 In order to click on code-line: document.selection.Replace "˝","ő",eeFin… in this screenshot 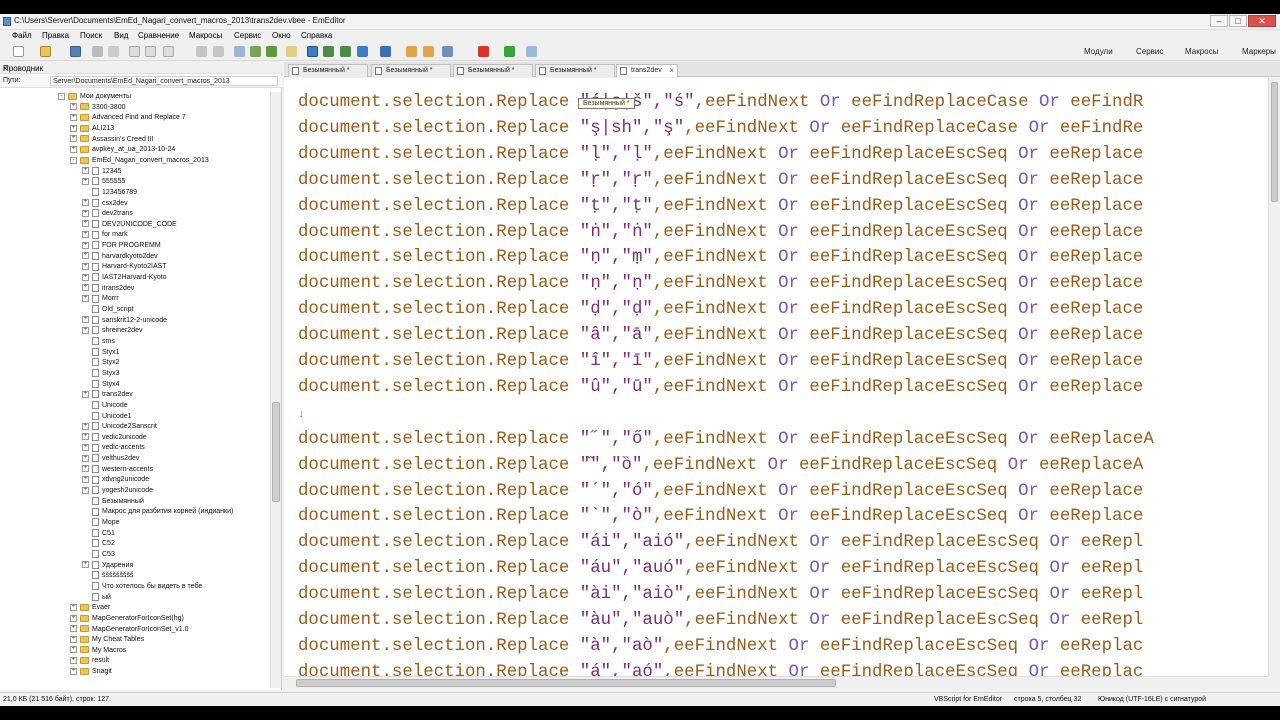, I will do `click(726, 440)`.